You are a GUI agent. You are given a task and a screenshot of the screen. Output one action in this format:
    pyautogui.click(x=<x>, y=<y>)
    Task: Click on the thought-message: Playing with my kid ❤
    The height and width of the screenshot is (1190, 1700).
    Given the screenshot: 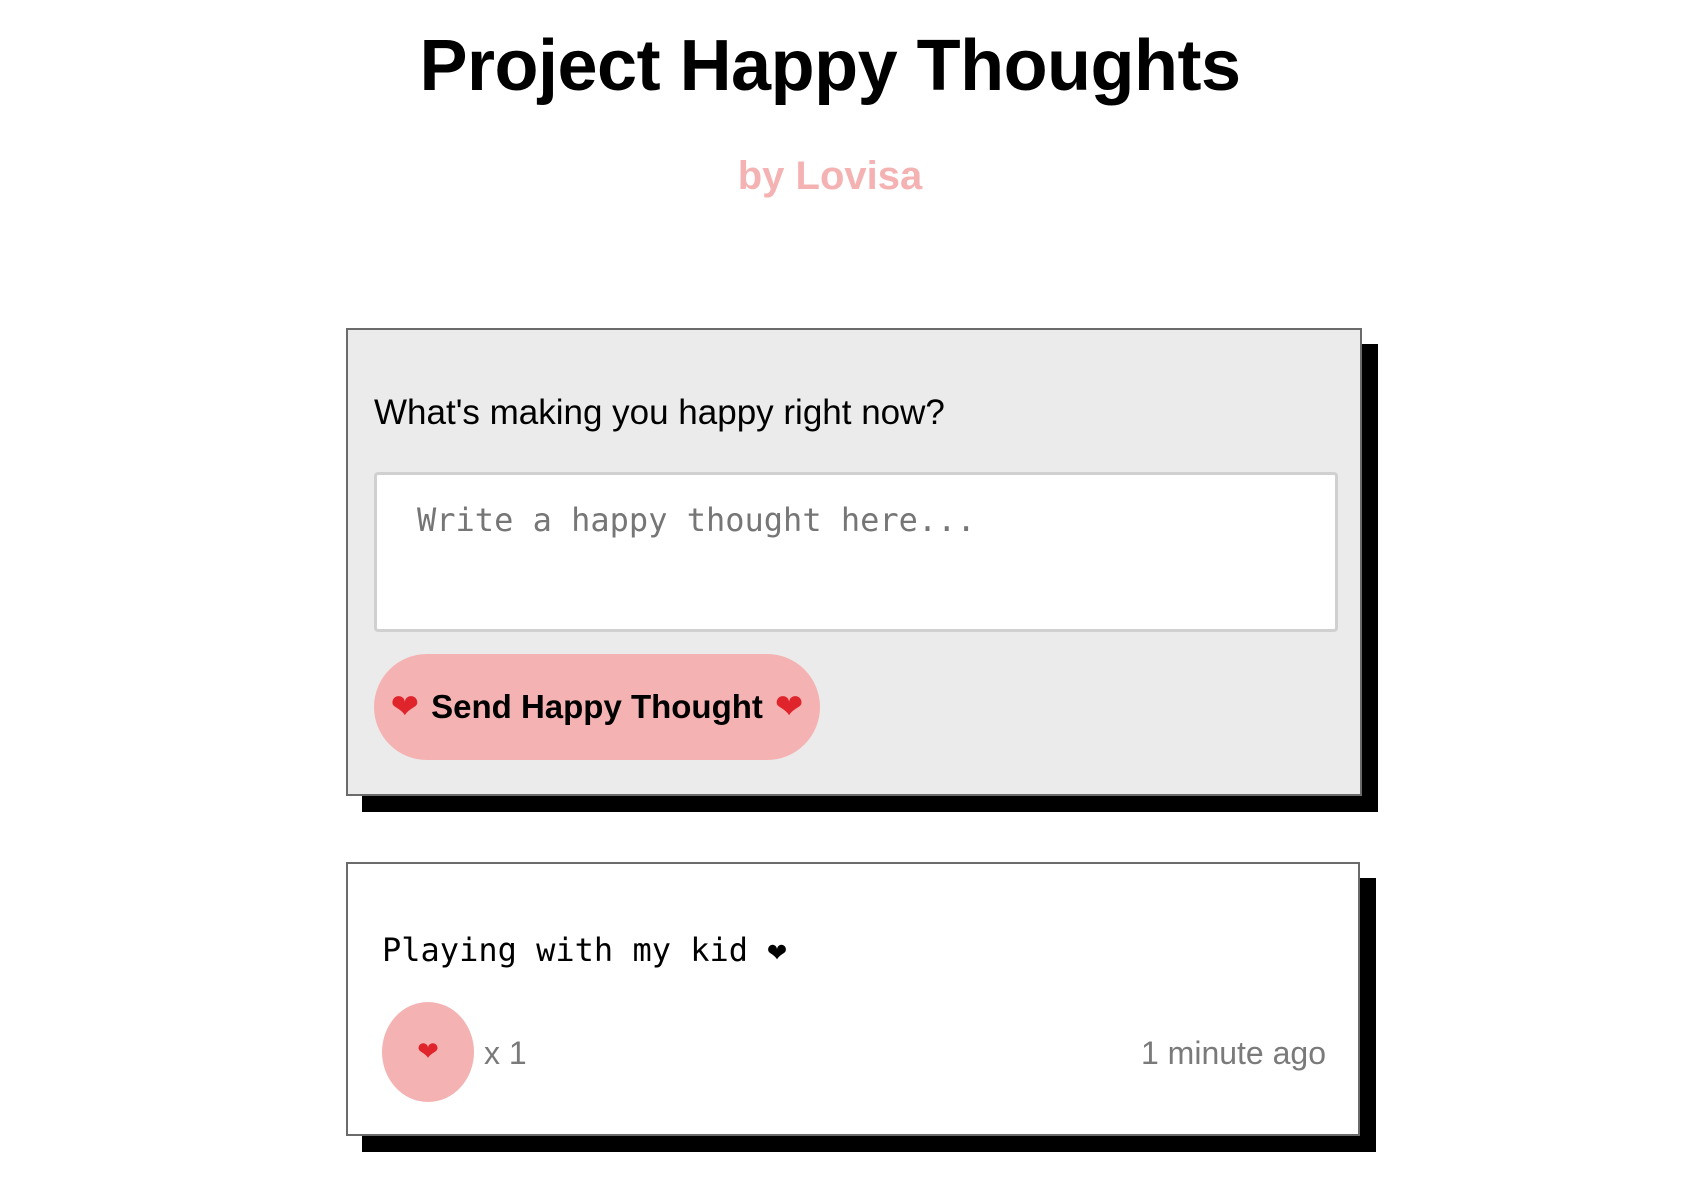 What is the action you would take?
    pyautogui.click(x=584, y=950)
    